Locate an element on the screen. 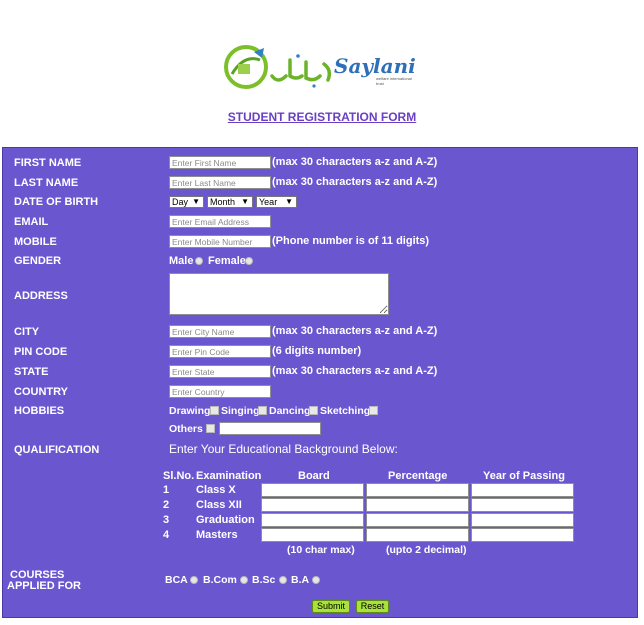 Image resolution: width=644 pixels, height=625 pixels. course-bsc-label: B.Sc is located at coordinates (264, 580).